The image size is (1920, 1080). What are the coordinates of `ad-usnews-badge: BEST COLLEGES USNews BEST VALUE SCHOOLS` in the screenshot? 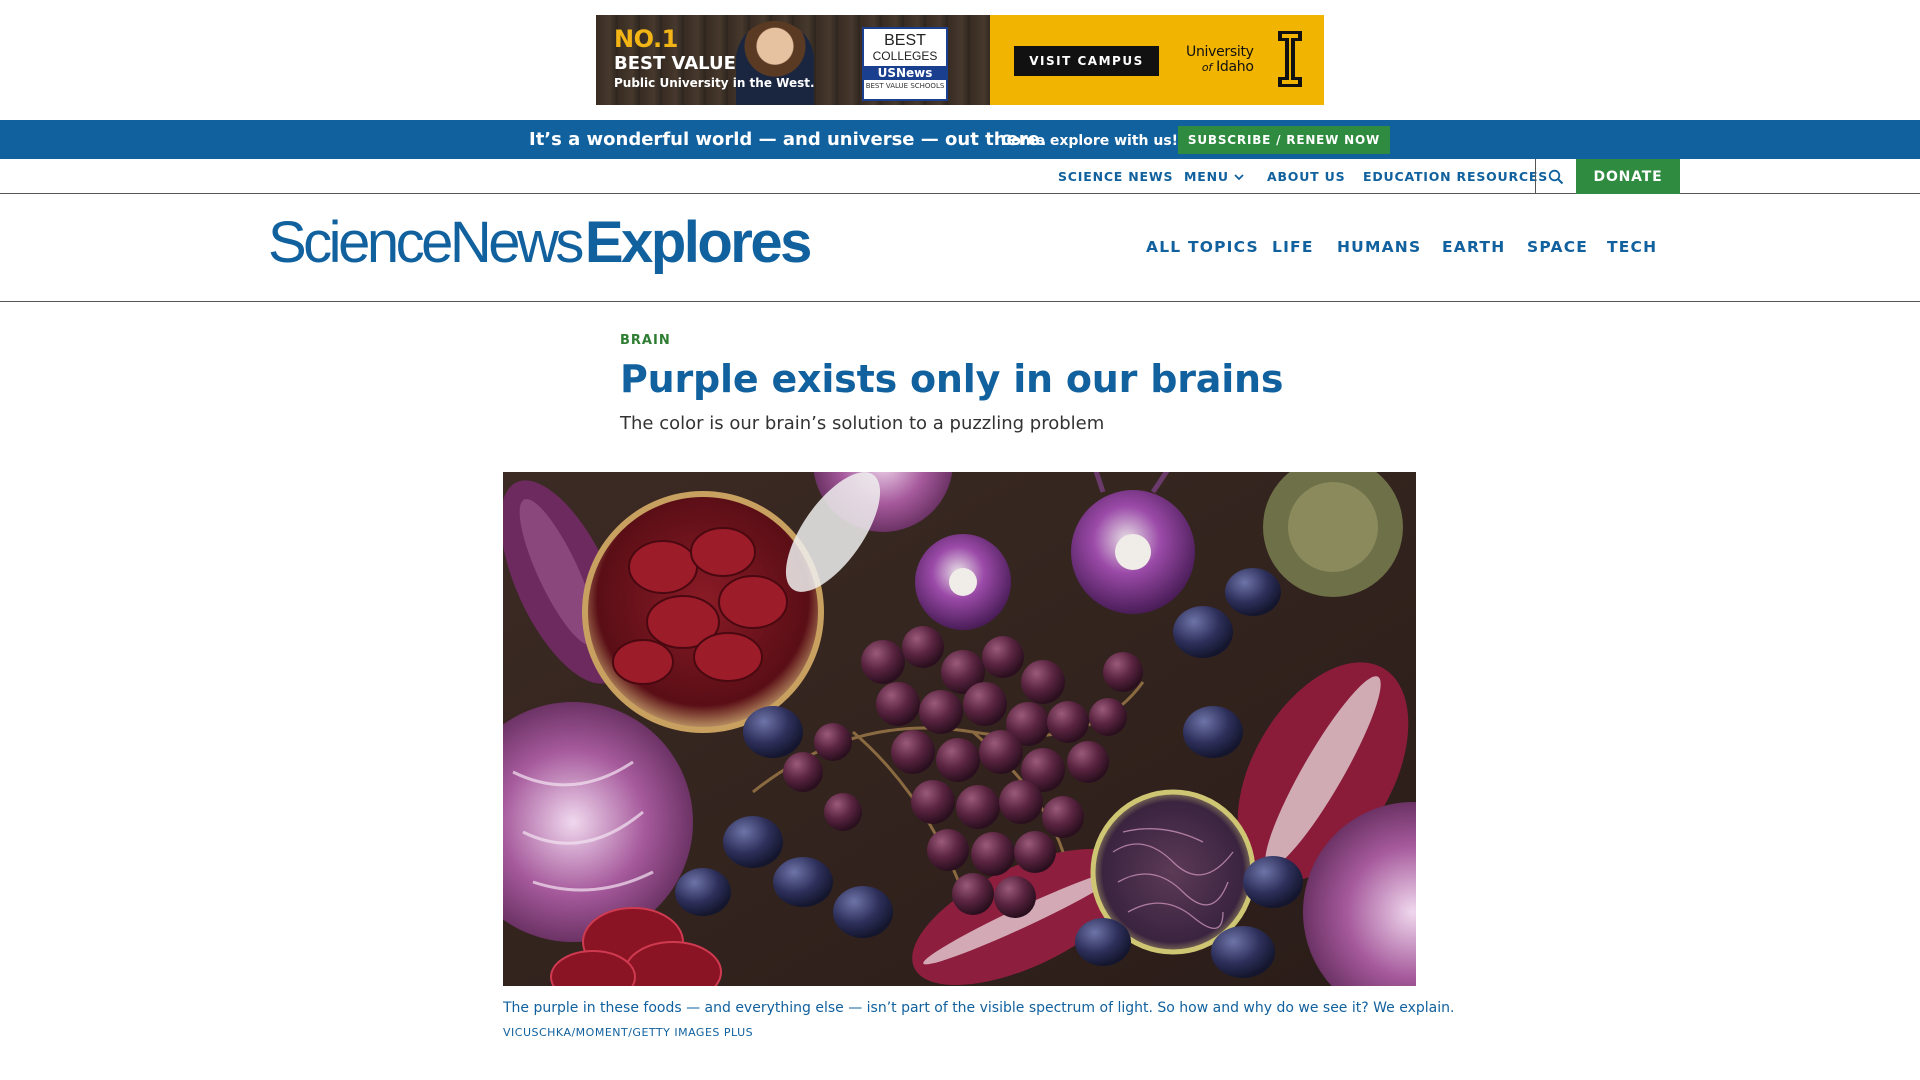 It's located at (905, 64).